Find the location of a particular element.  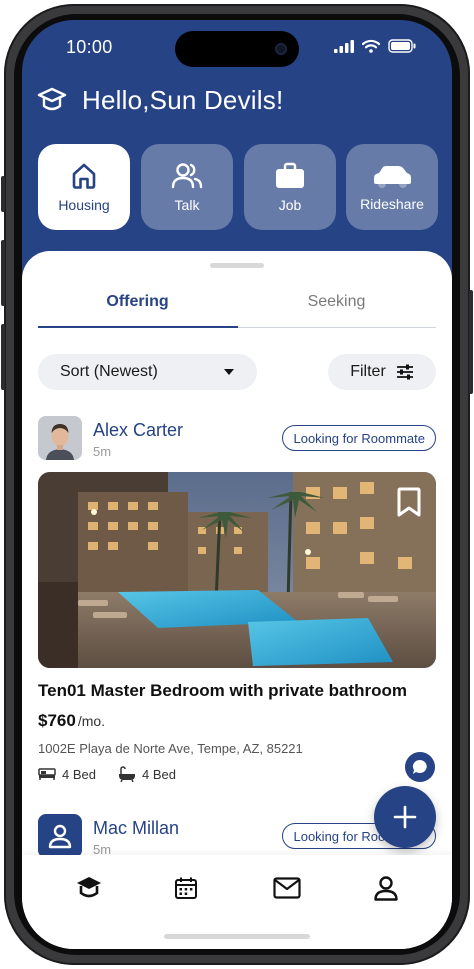

house-icon is located at coordinates (84, 176).